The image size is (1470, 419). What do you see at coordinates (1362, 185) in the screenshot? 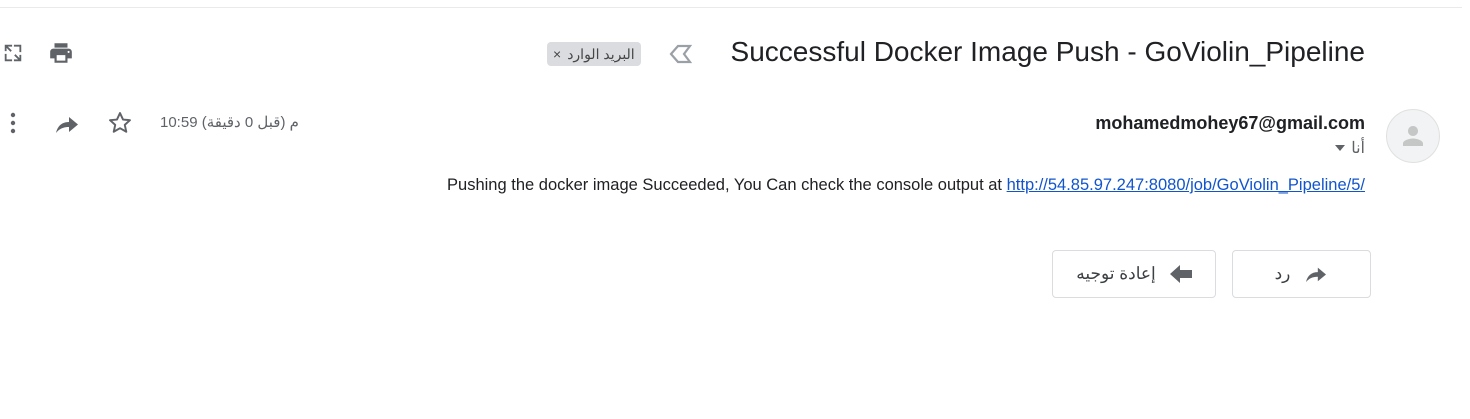
I see `console-output-link-suffix: /` at bounding box center [1362, 185].